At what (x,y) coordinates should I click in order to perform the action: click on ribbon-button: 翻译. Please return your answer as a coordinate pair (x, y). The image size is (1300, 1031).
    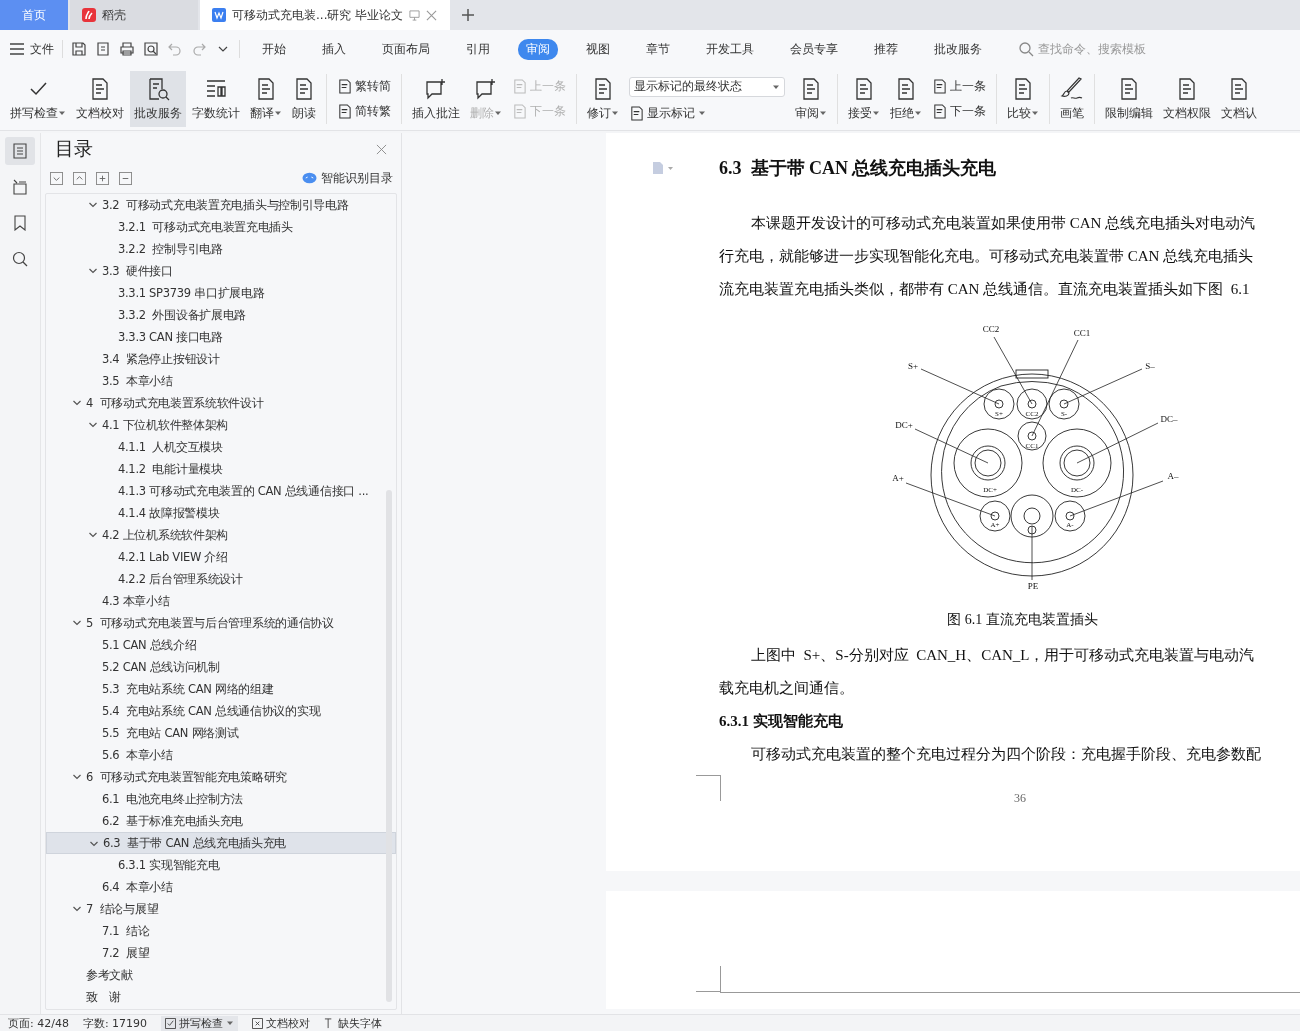
    Looking at the image, I should click on (266, 99).